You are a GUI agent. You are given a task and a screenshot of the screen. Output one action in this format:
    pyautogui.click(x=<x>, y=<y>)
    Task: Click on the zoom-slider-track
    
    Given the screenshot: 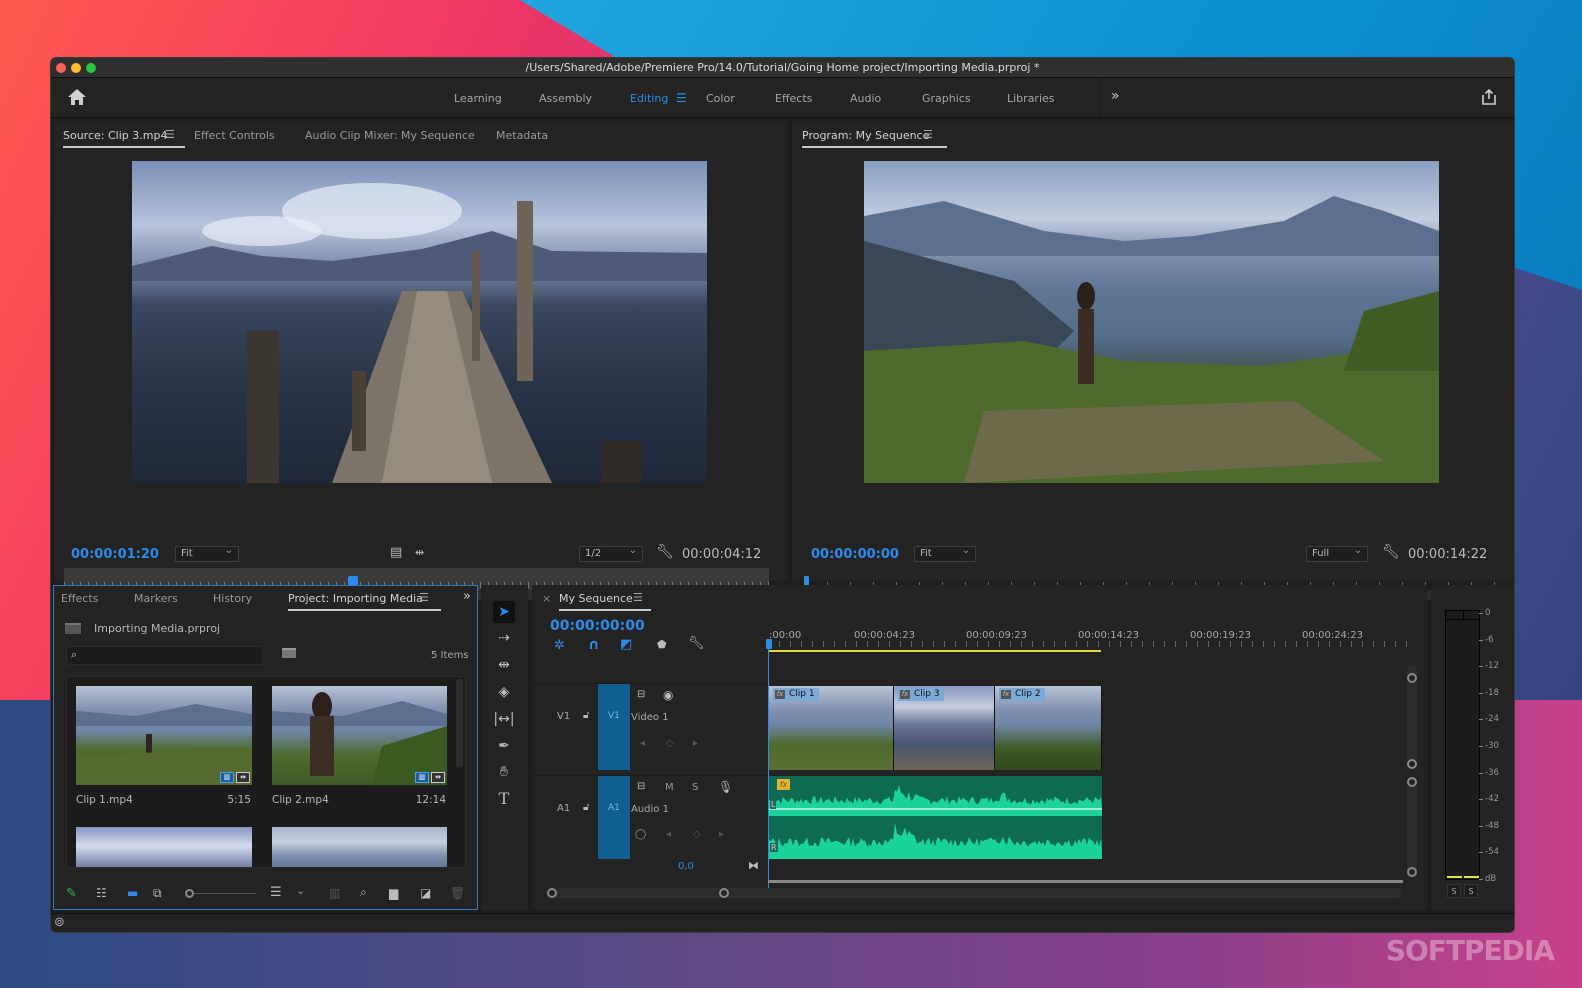 What is the action you would take?
    pyautogui.click(x=225, y=893)
    